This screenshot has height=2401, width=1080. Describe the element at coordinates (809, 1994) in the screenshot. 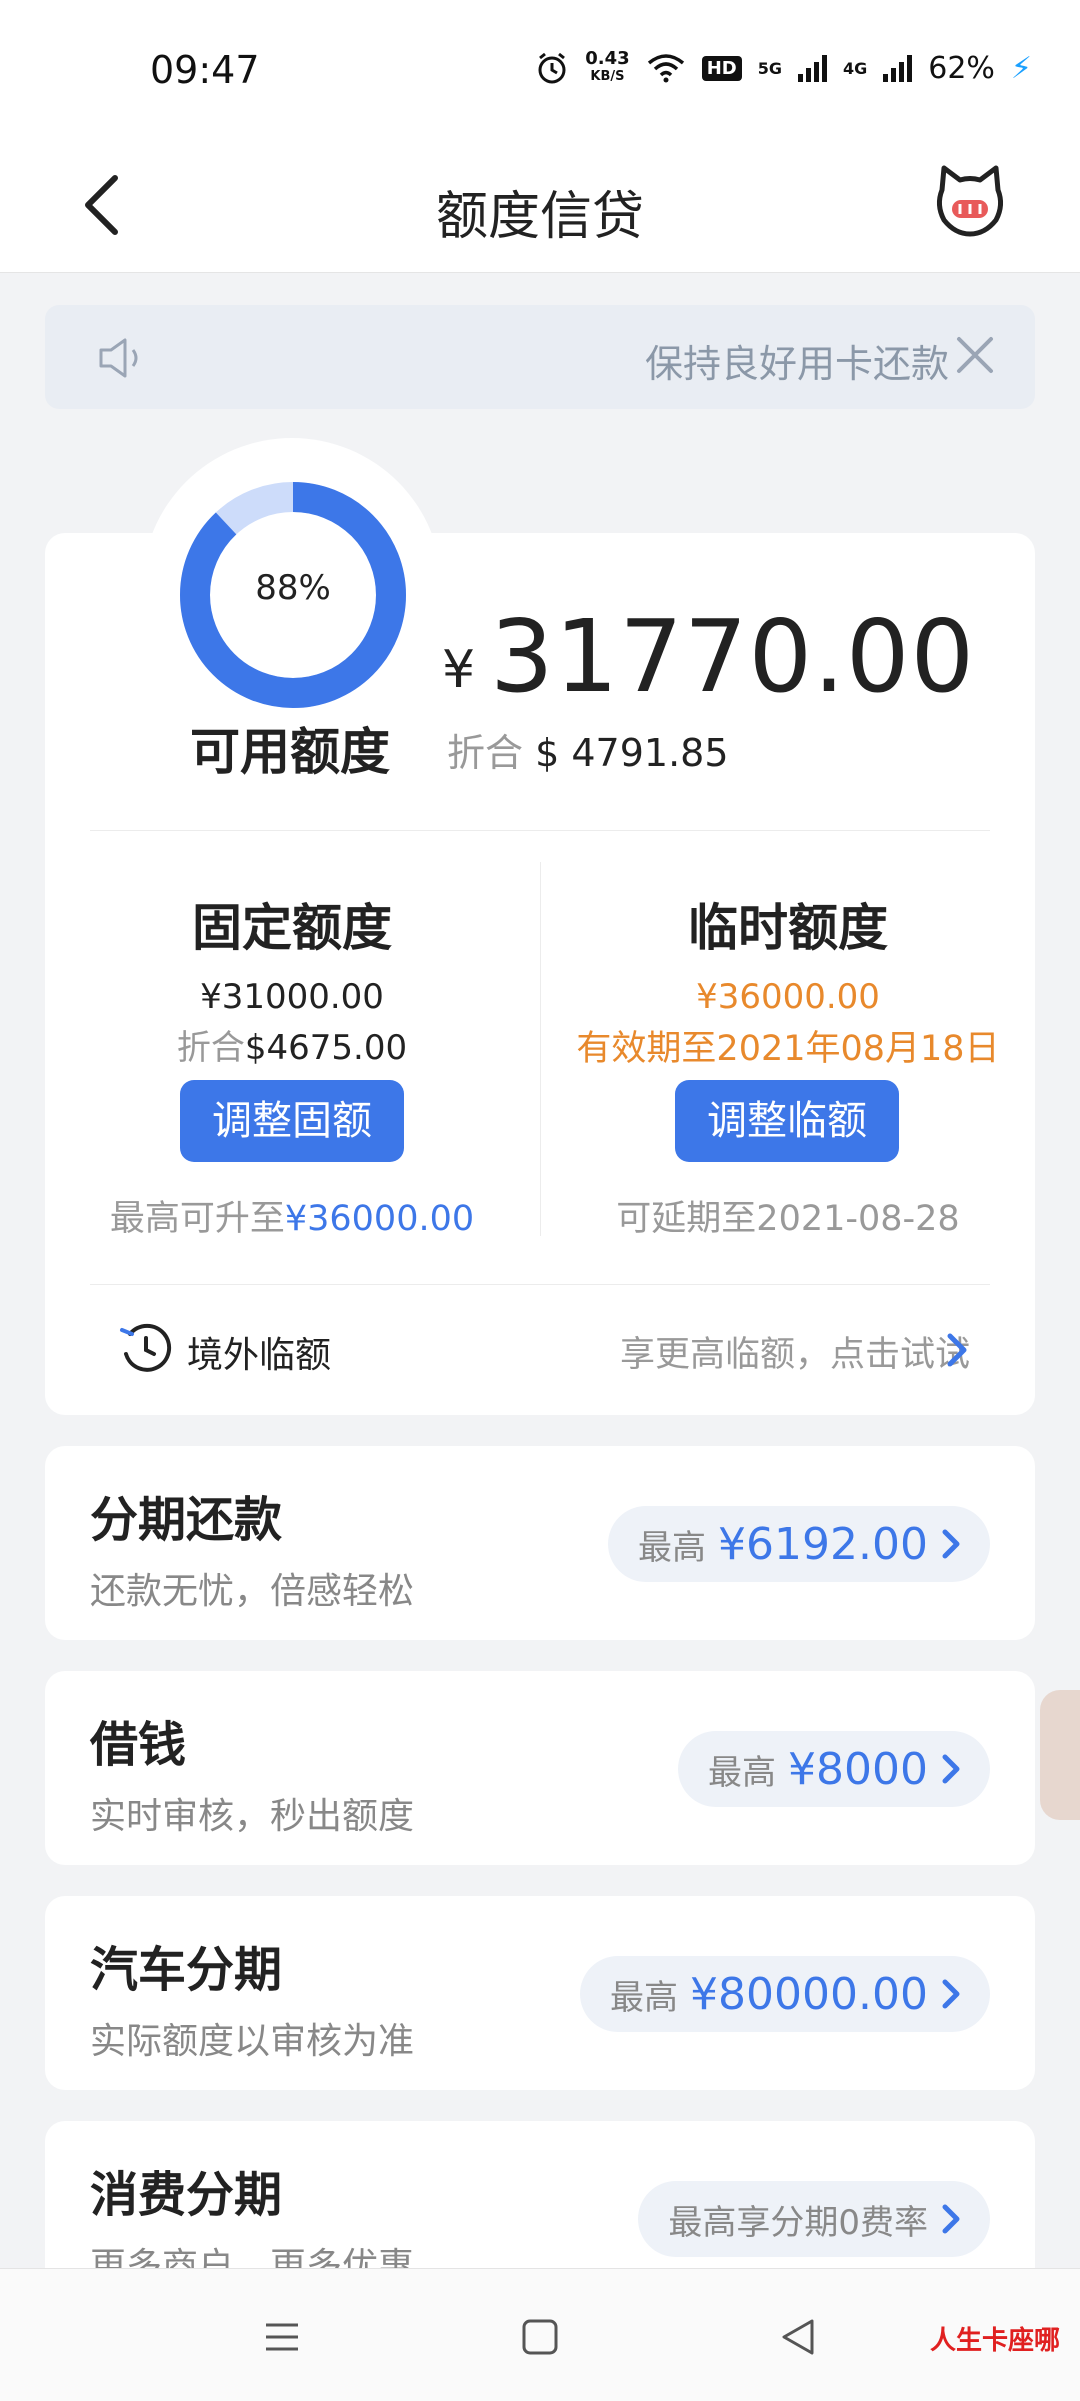

I see `pill-value: ¥80000.00` at that location.